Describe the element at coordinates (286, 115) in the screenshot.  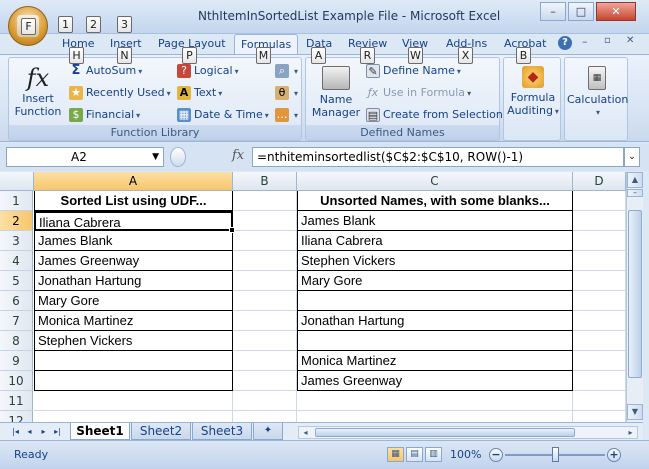
I see `more-functions-button: … ▾` at that location.